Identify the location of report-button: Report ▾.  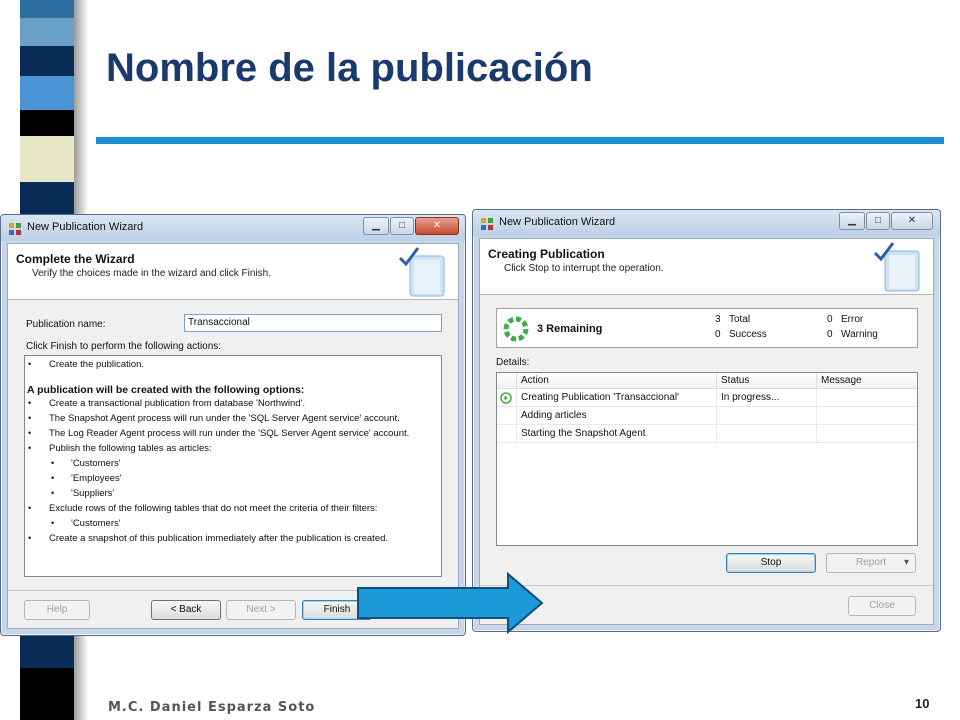
(871, 563).